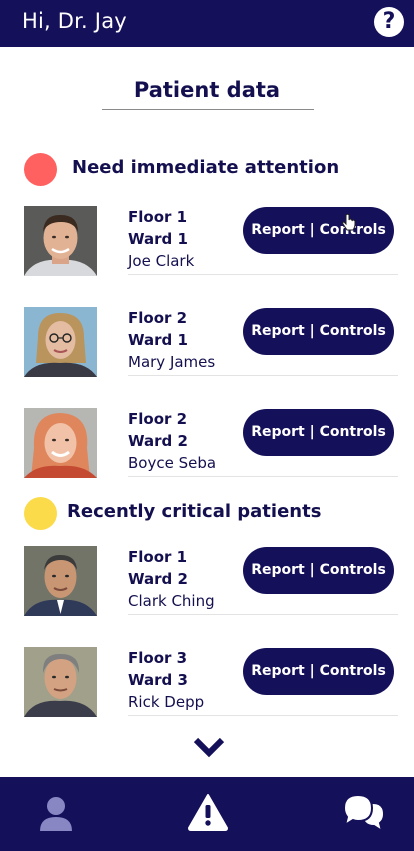  Describe the element at coordinates (389, 22) in the screenshot. I see `question-circle-icon: ?` at that location.